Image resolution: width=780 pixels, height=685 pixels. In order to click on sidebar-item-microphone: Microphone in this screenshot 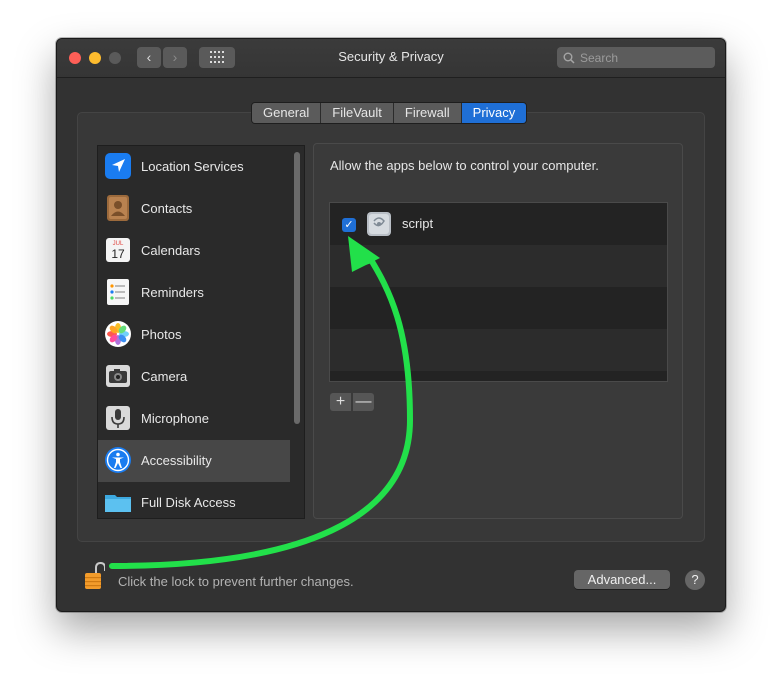, I will do `click(194, 419)`.